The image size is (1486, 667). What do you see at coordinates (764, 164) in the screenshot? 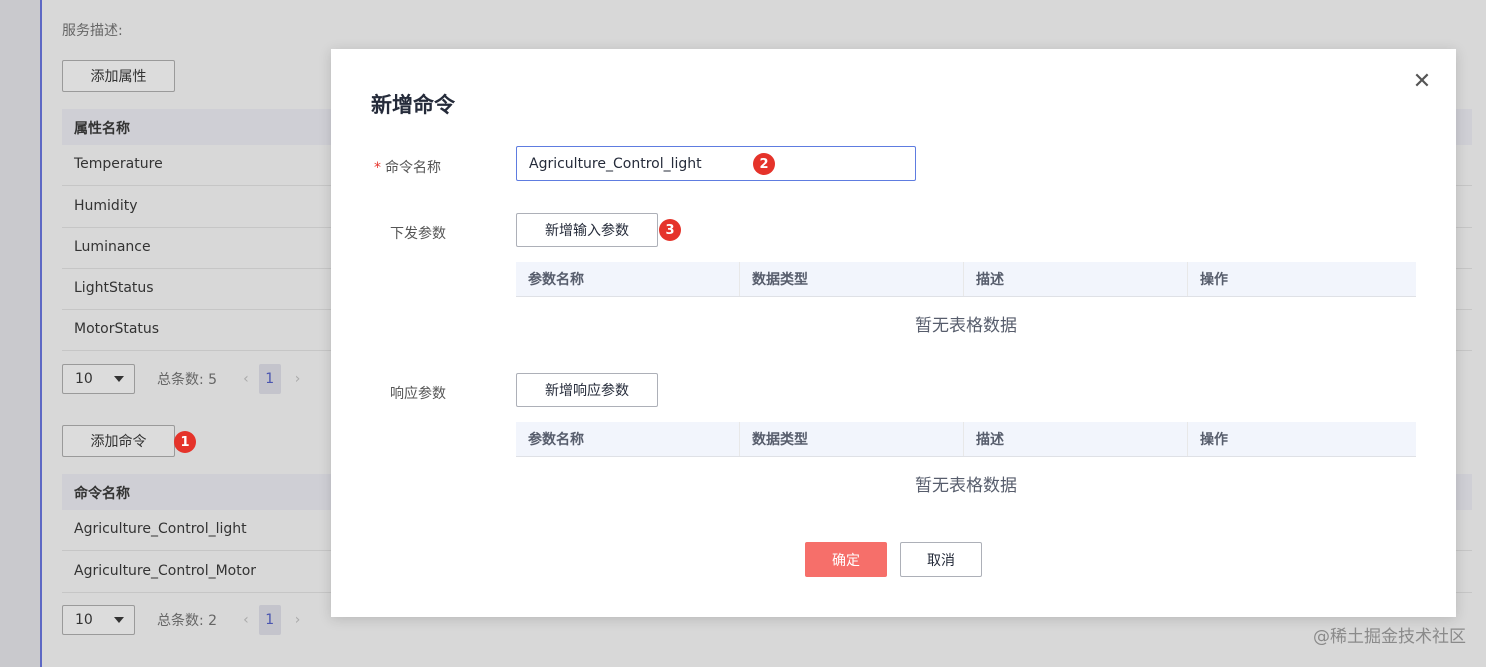
I see `step-badge-2: 2` at bounding box center [764, 164].